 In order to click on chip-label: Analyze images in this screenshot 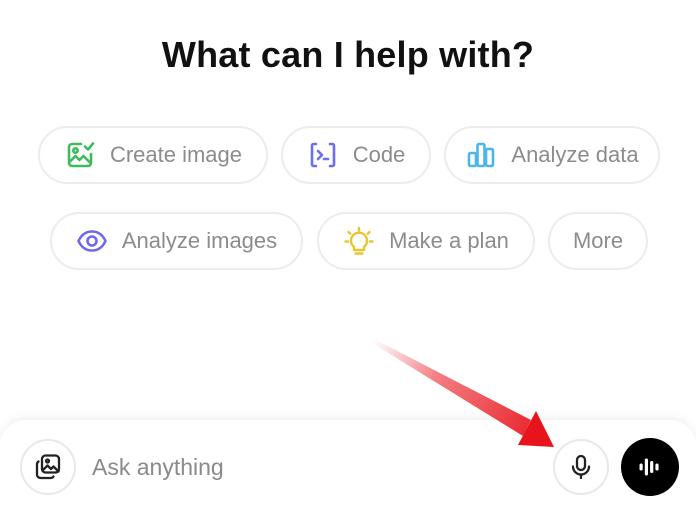, I will do `click(199, 240)`.